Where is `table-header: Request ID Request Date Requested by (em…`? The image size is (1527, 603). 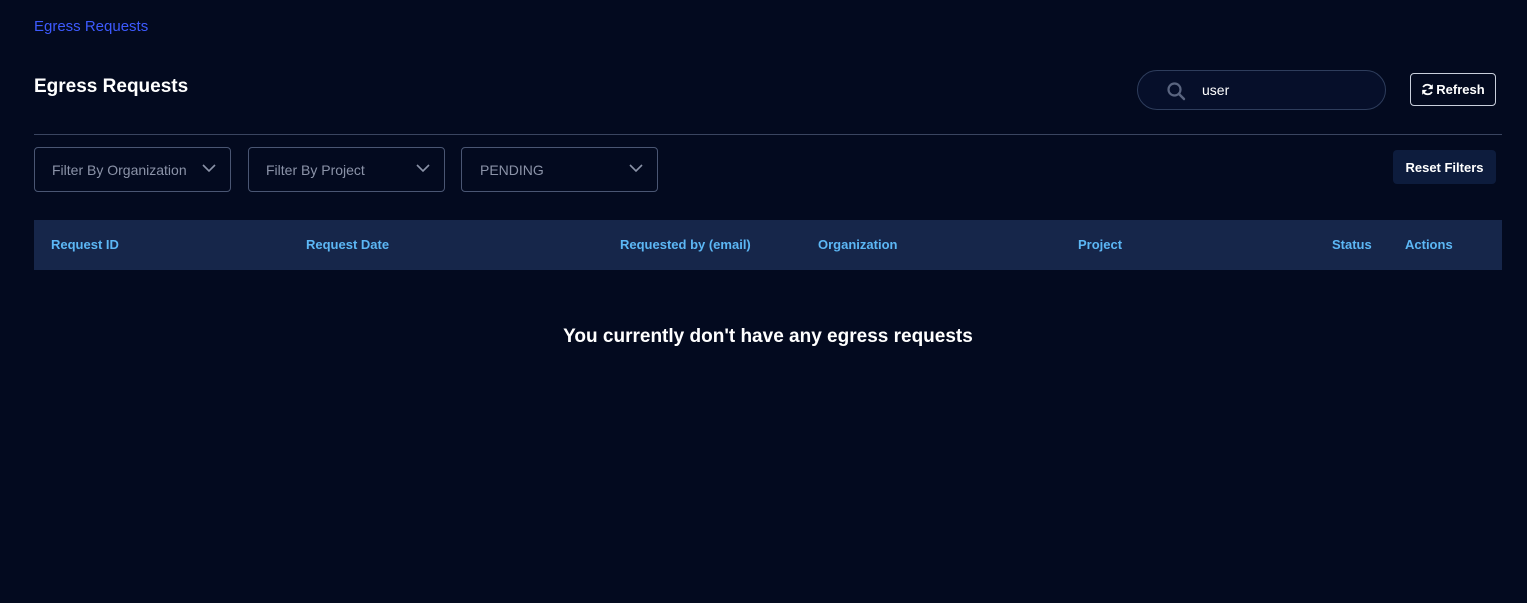
table-header: Request ID Request Date Requested by (em… is located at coordinates (768, 245).